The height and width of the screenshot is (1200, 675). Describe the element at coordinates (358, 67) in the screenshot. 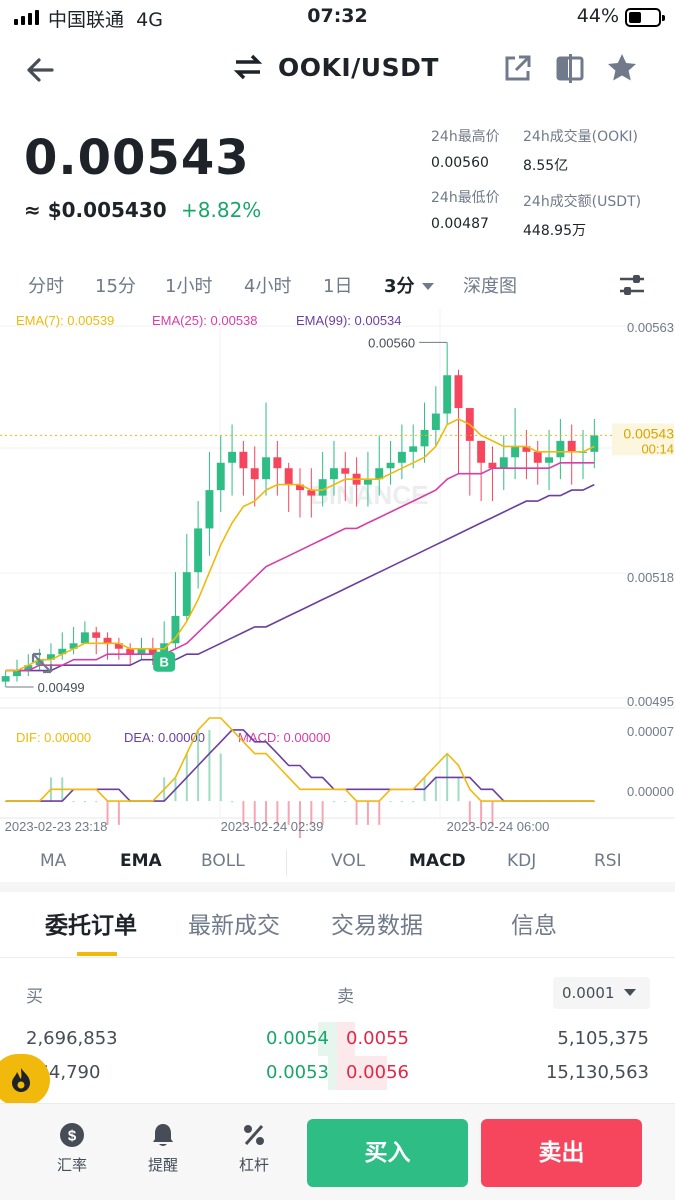

I see `pair-title: OOKI/USDT` at that location.